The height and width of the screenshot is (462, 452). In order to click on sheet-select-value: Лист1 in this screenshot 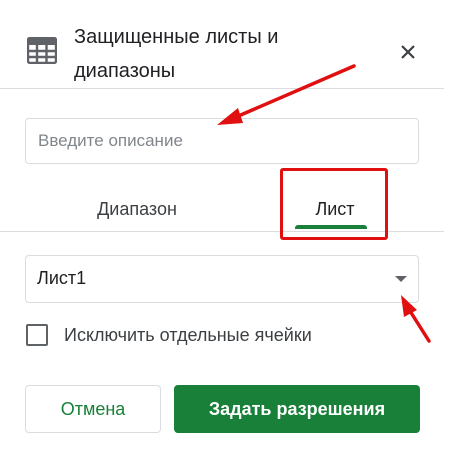, I will do `click(62, 278)`.